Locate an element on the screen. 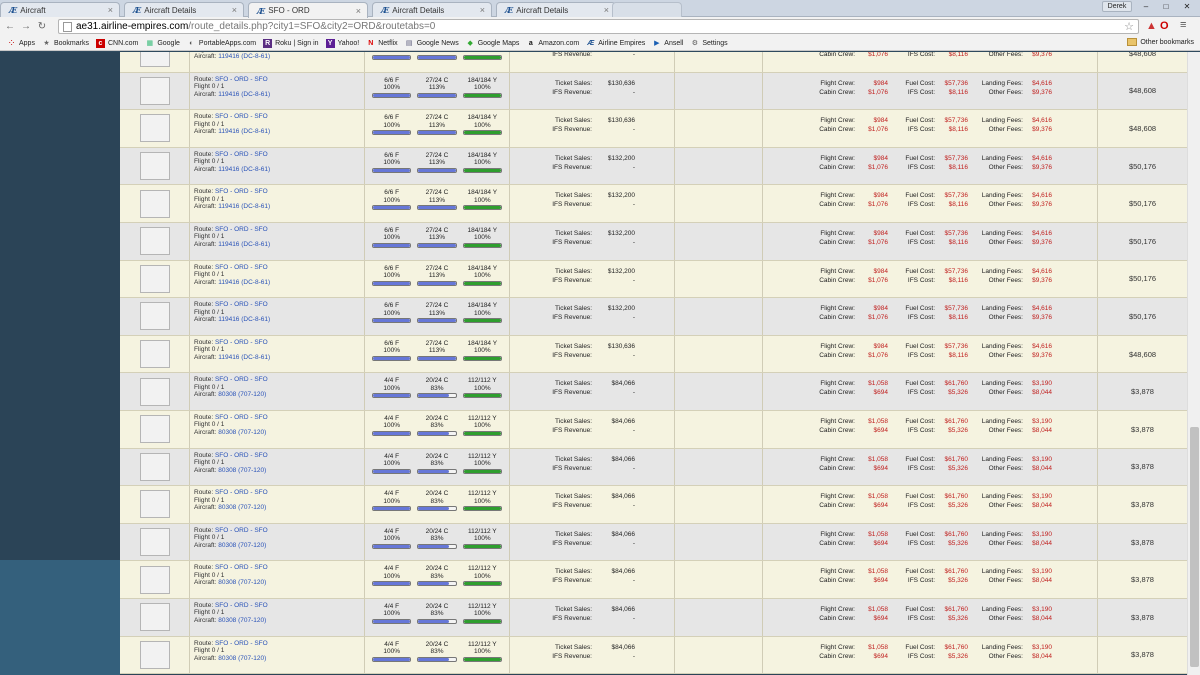 Image resolution: width=1200 pixels, height=675 pixels. maximize-button: □ is located at coordinates (1166, 6).